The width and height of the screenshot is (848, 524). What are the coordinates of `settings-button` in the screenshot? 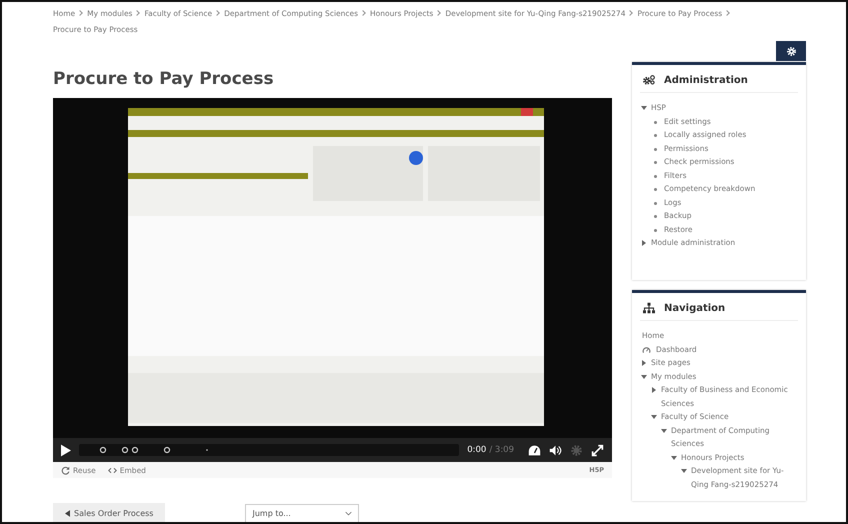 It's located at (791, 51).